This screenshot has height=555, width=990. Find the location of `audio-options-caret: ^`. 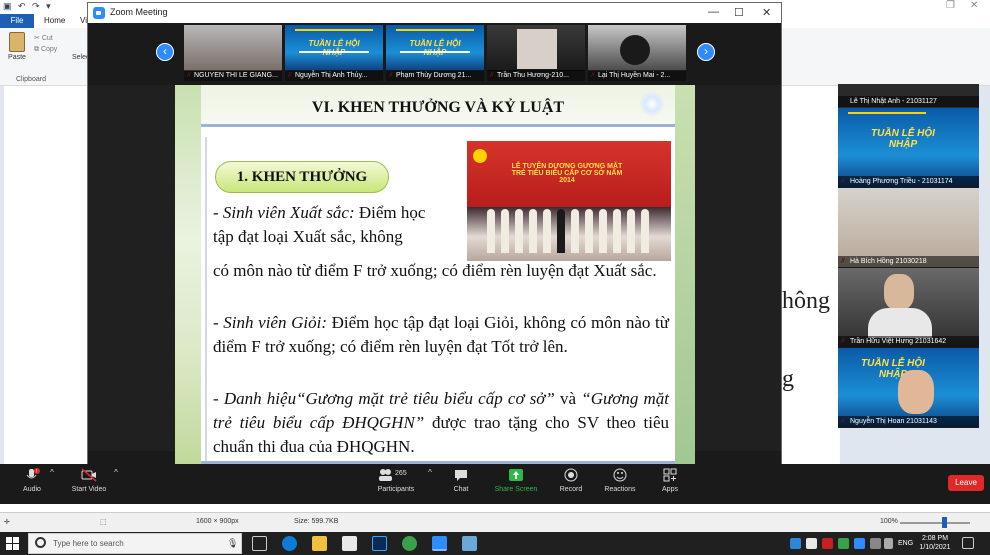

audio-options-caret: ^ is located at coordinates (52, 472).